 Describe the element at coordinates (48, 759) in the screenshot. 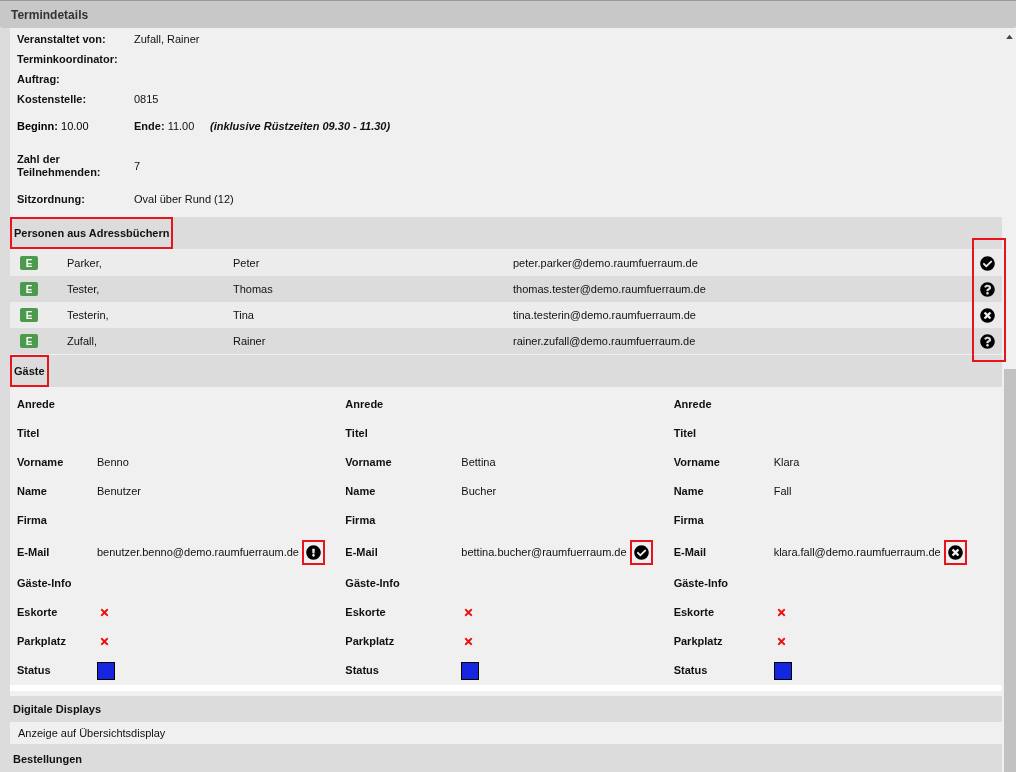

I see `section-heading: Bestellungen` at that location.